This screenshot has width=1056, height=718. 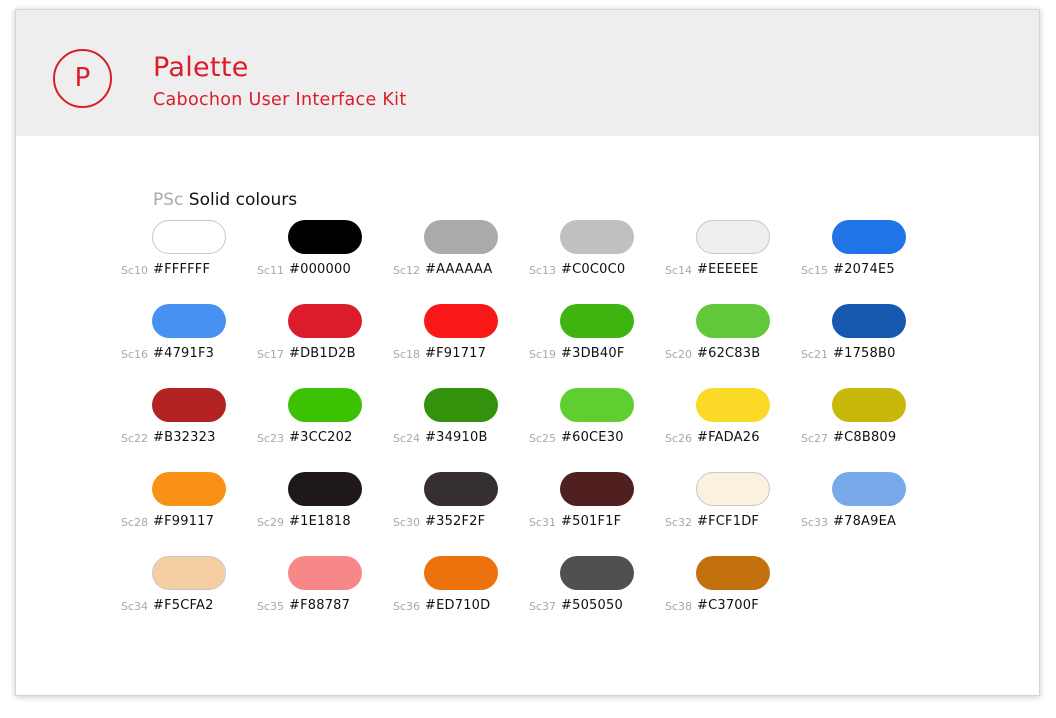 I want to click on swatch-code: Sc11, so click(x=270, y=270).